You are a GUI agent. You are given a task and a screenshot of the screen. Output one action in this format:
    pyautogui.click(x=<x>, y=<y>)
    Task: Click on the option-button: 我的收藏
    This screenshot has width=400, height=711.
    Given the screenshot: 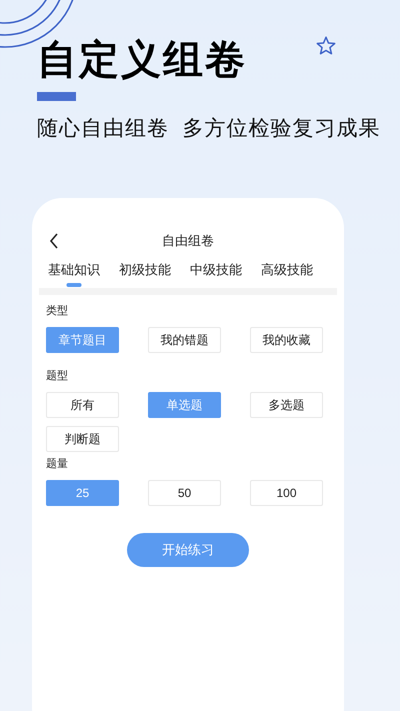 What is the action you would take?
    pyautogui.click(x=286, y=340)
    